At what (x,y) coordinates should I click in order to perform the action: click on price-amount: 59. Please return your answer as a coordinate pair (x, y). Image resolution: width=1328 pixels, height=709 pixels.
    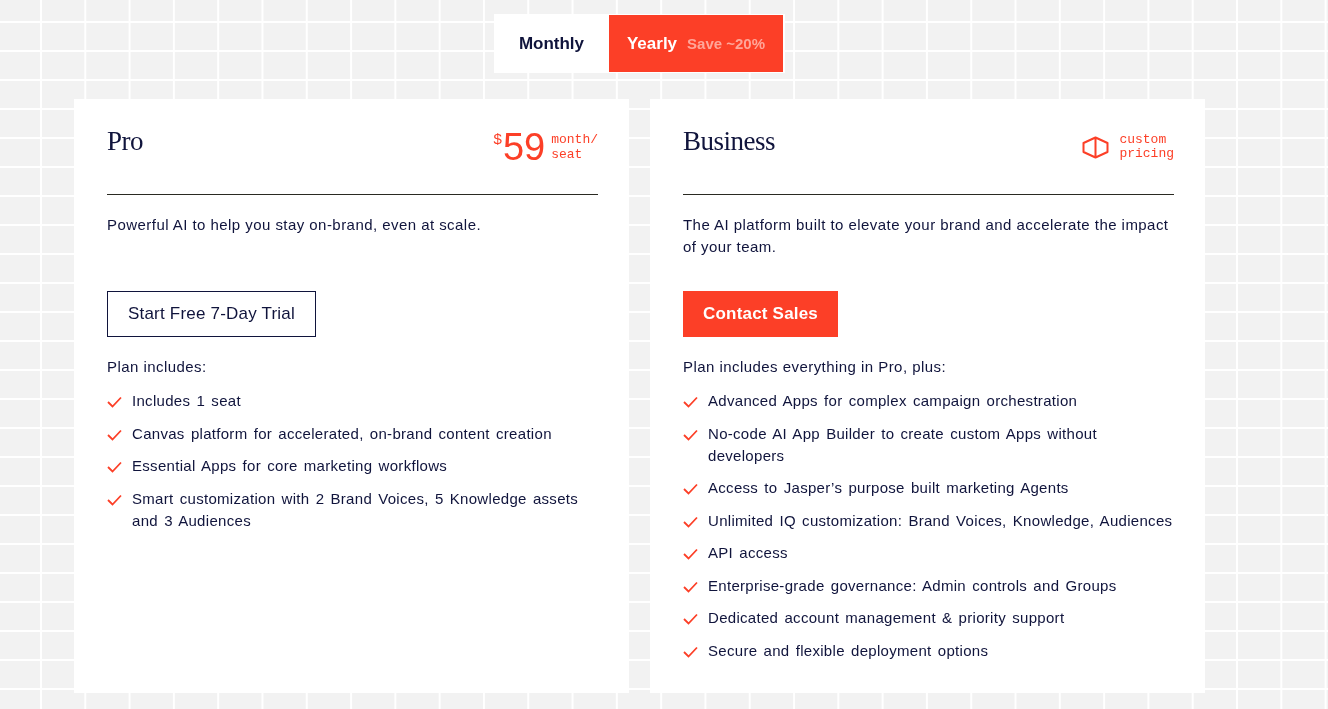
    Looking at the image, I should click on (524, 147).